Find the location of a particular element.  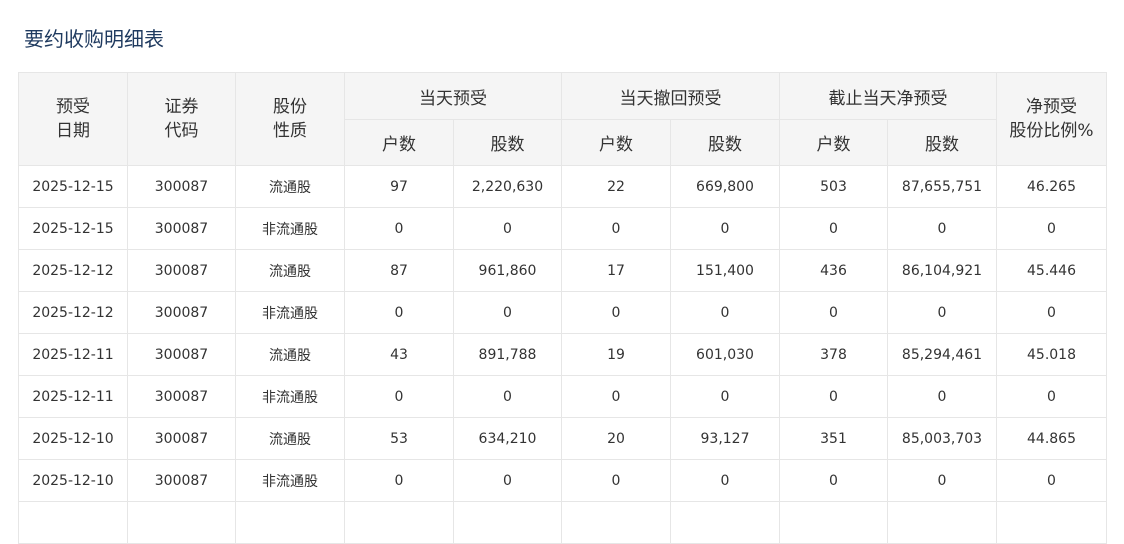

cell-net-shares: 86,104,921 is located at coordinates (942, 270).